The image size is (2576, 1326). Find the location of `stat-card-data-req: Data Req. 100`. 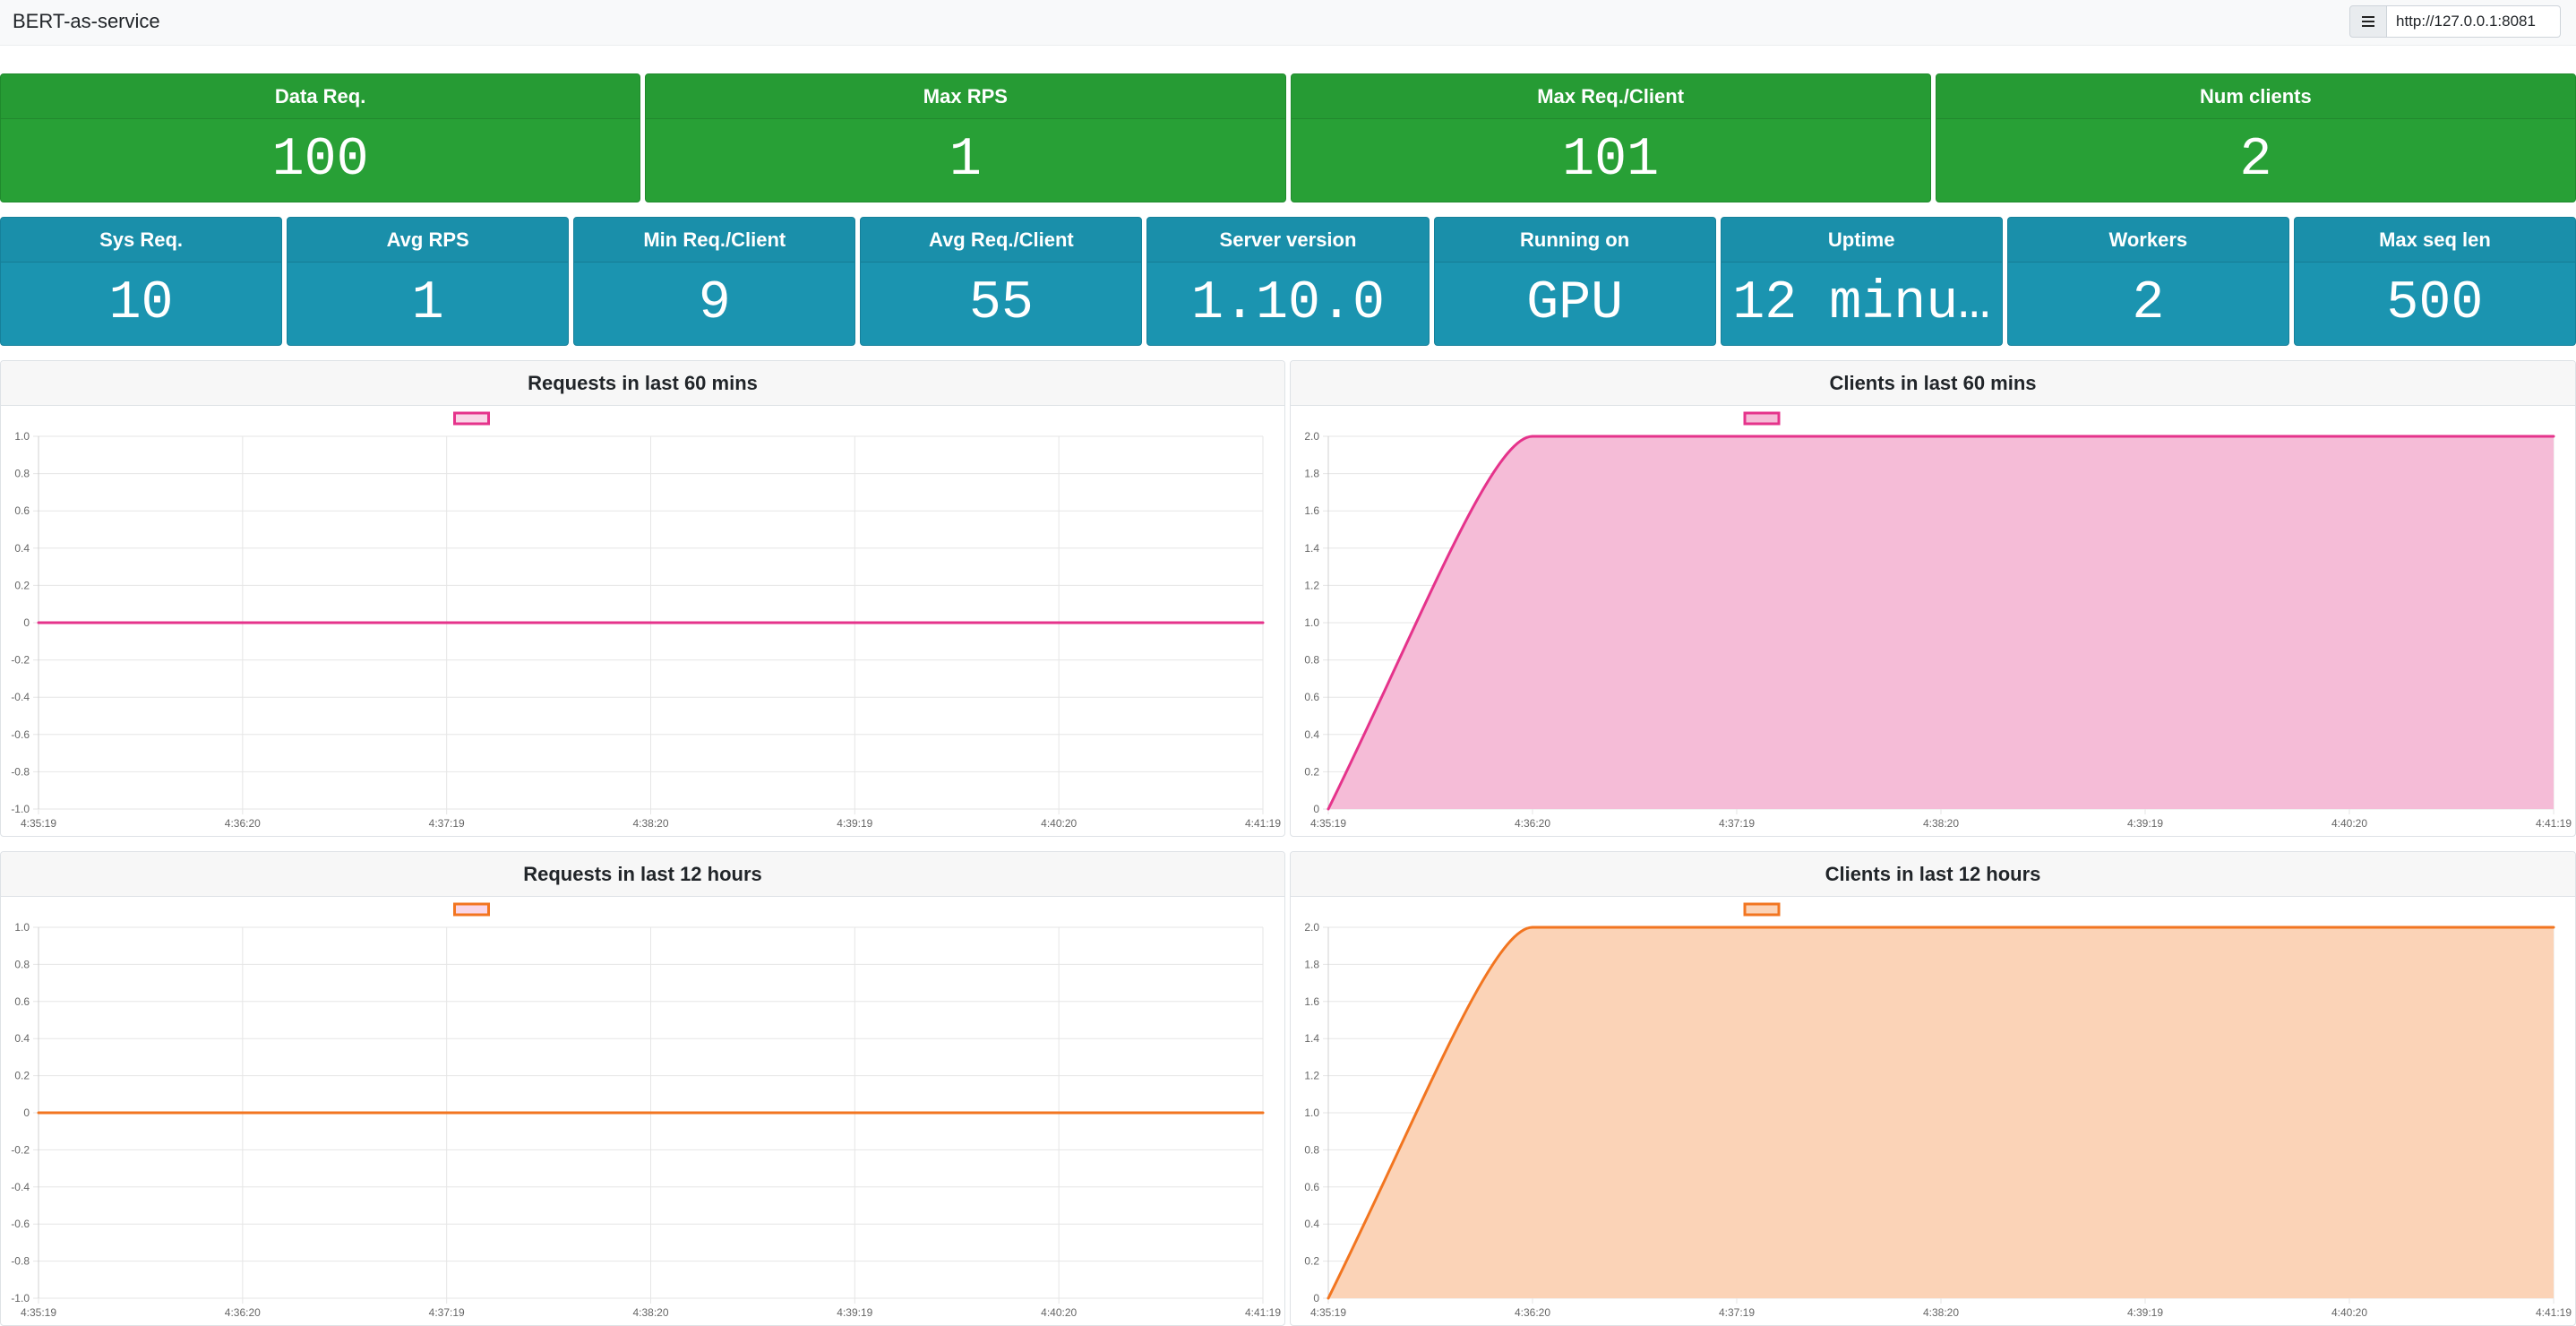

stat-card-data-req: Data Req. 100 is located at coordinates (320, 137).